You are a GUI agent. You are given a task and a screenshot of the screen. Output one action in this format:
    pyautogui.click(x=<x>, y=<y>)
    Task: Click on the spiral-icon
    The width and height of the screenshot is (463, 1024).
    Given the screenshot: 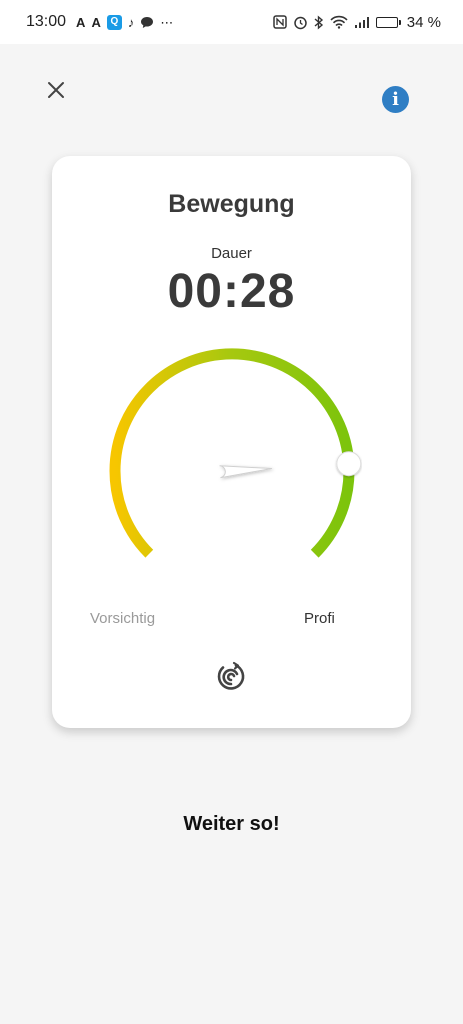 What is the action you would take?
    pyautogui.click(x=231, y=675)
    